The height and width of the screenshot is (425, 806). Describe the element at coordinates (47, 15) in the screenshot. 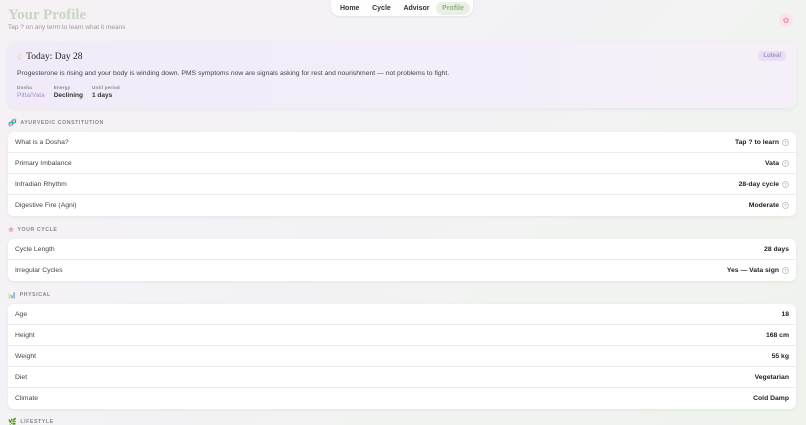

I see `page-title: Your Profile` at that location.